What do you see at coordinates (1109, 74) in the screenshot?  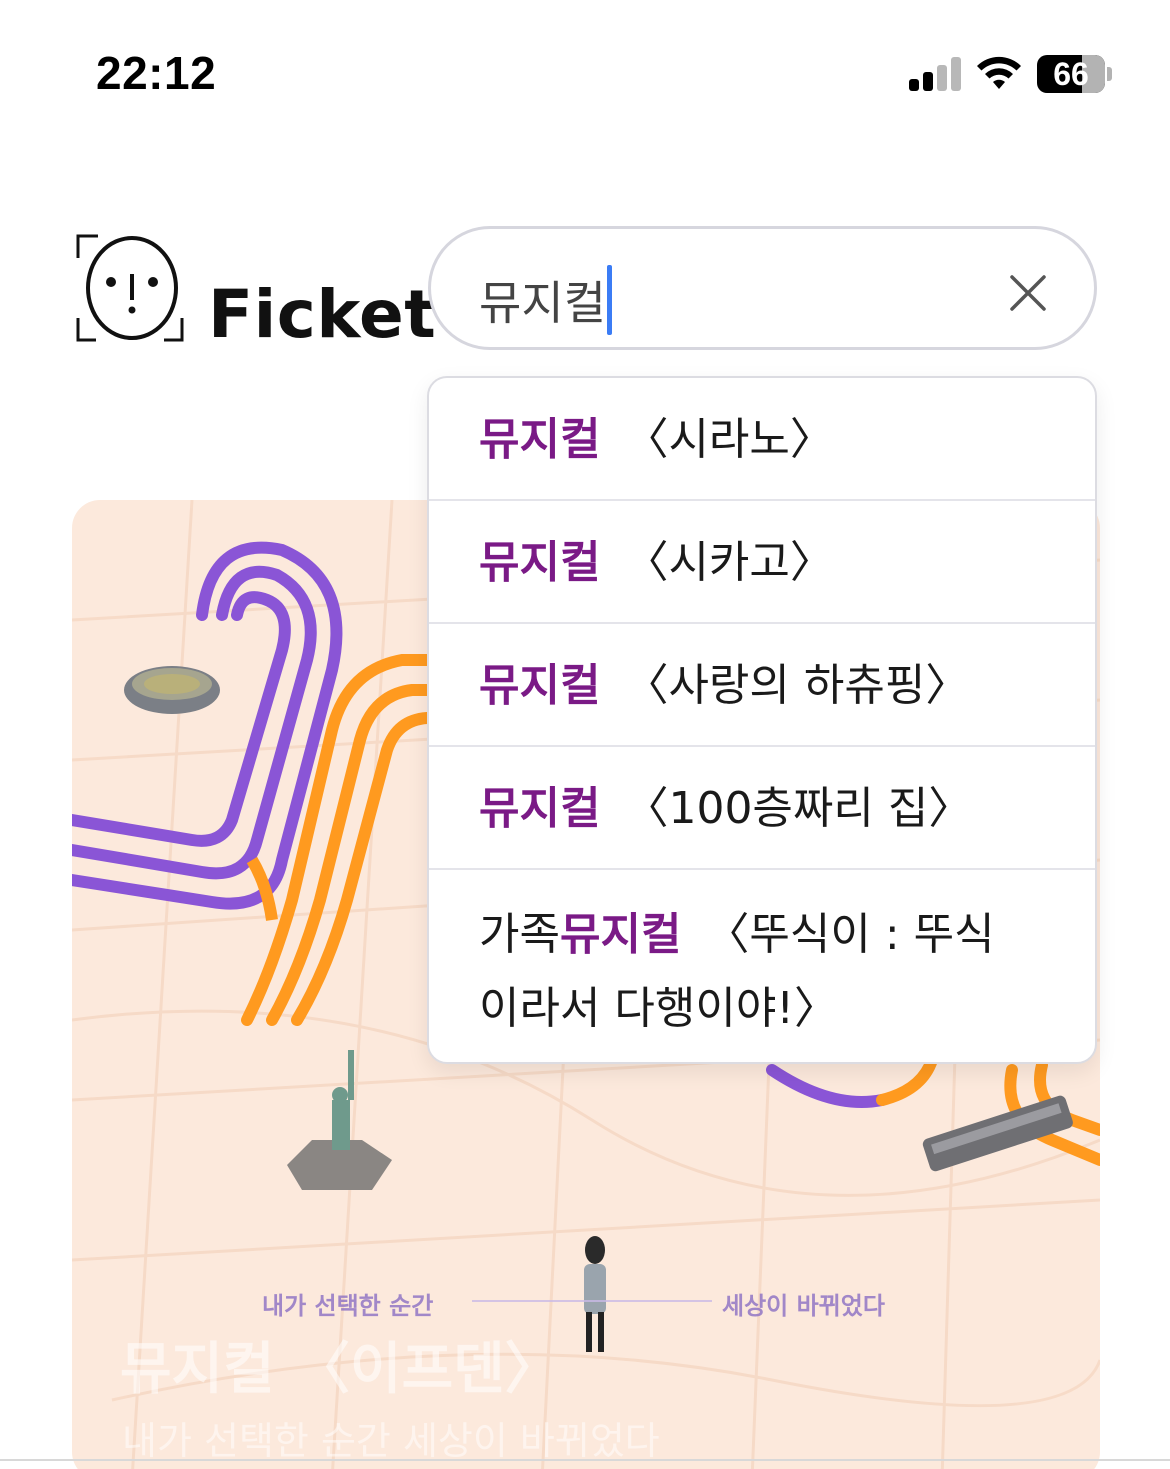 I see `battery-tip` at bounding box center [1109, 74].